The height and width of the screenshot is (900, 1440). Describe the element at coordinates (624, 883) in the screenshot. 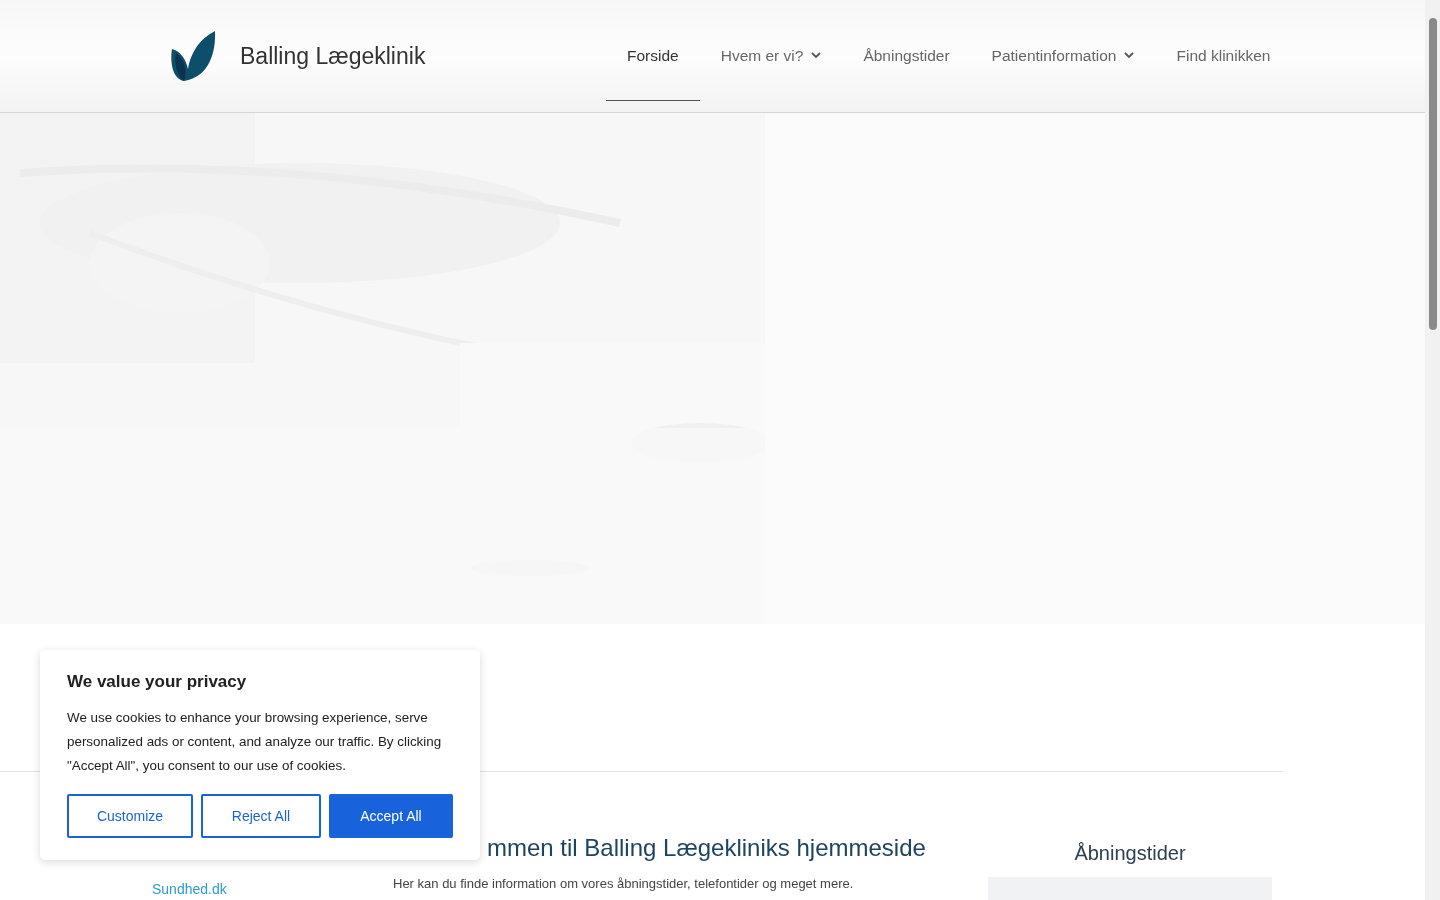

I see `intro-text: Her kan du finde information om vores åbningstider, telefontider og meget mere.` at that location.